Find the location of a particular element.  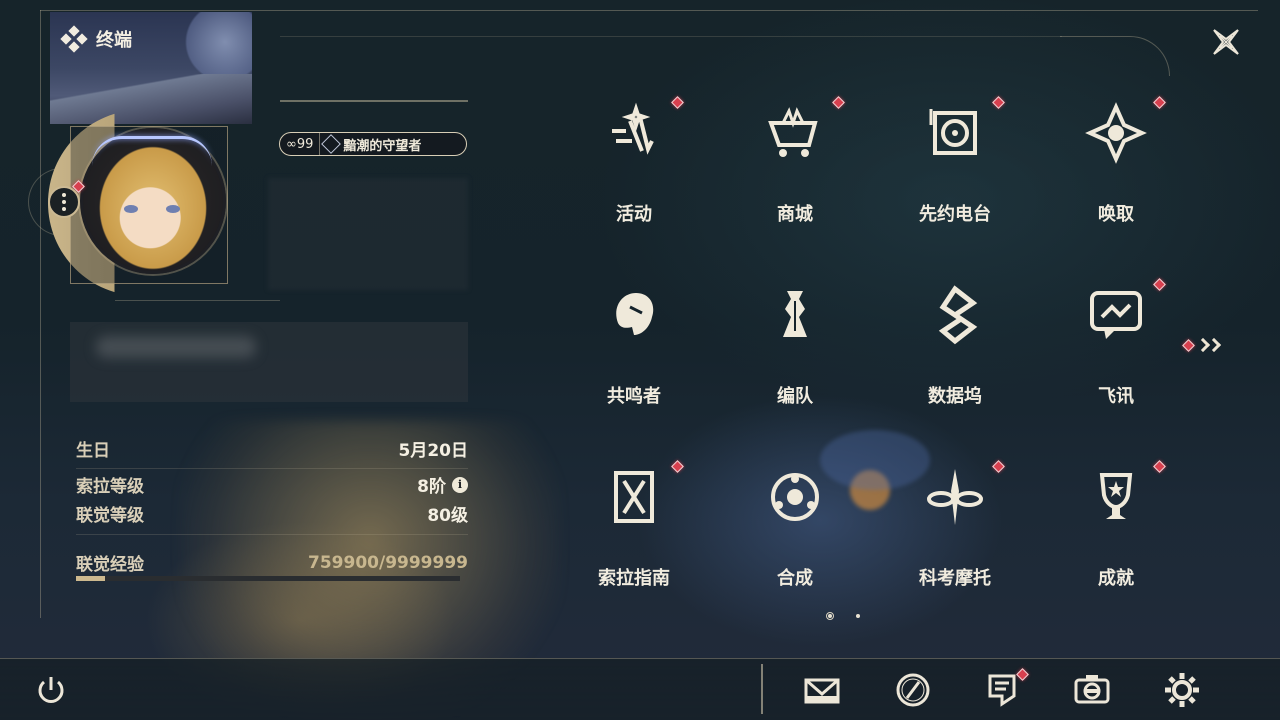

stat-value: 5月20日 is located at coordinates (433, 451).